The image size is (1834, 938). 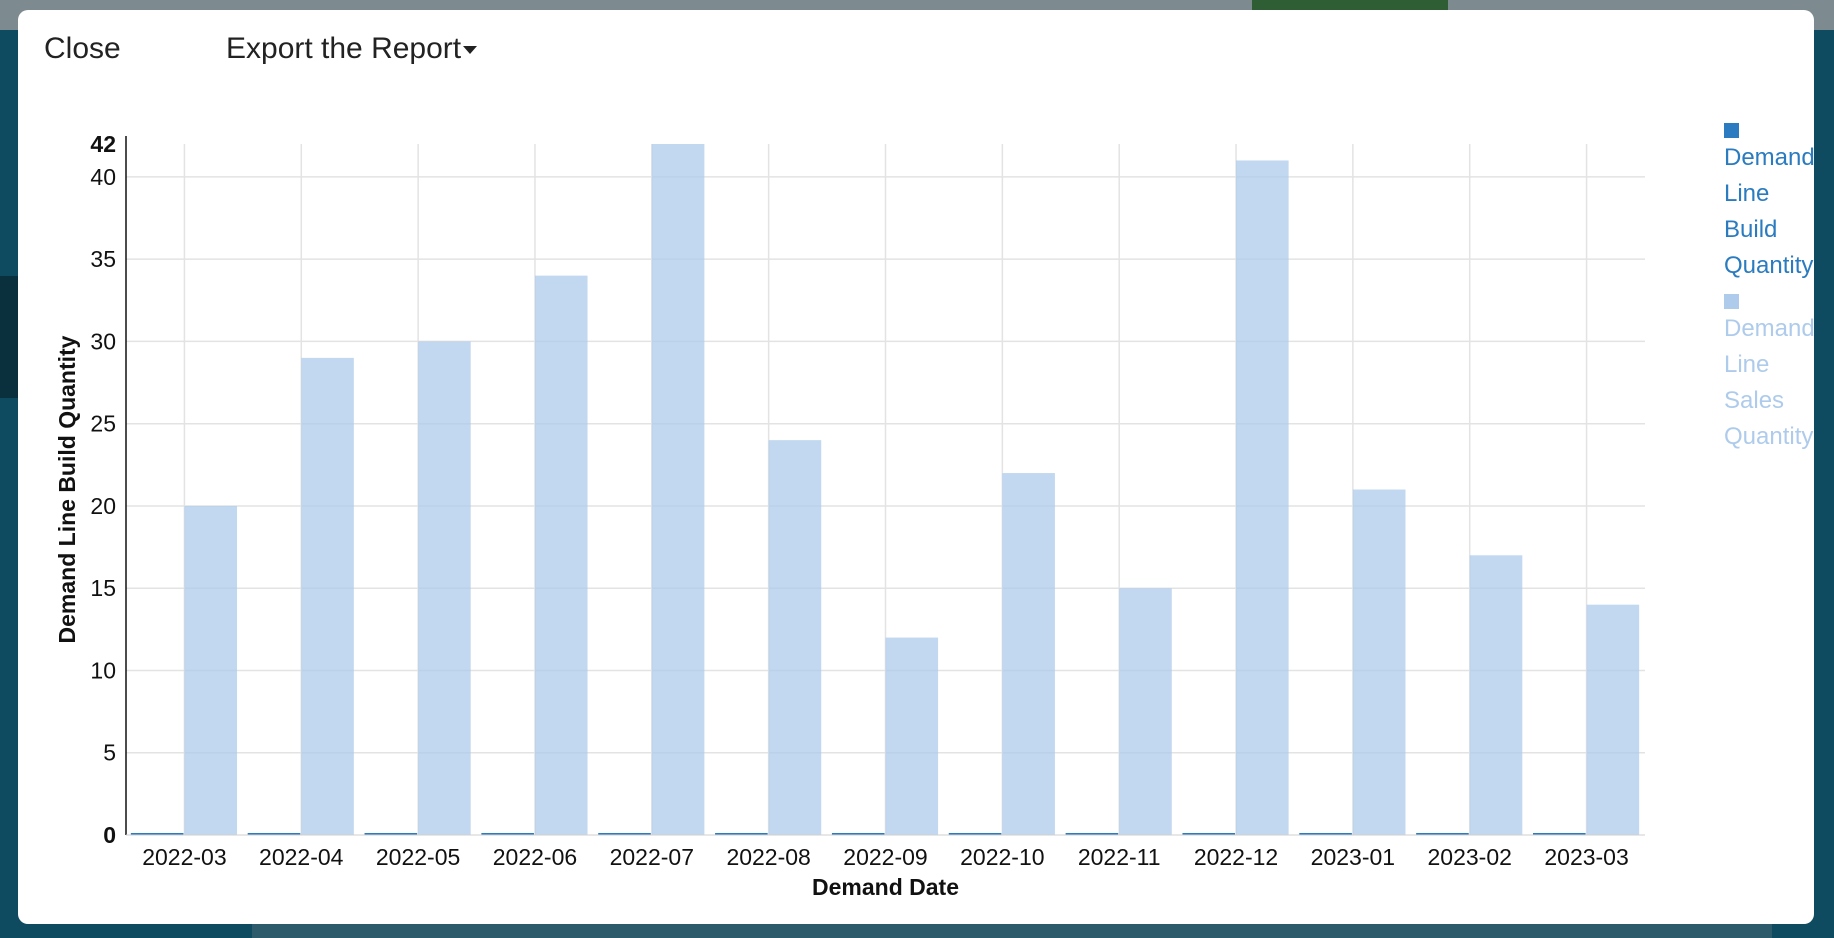 I want to click on y-tick-label: 15, so click(x=103, y=588).